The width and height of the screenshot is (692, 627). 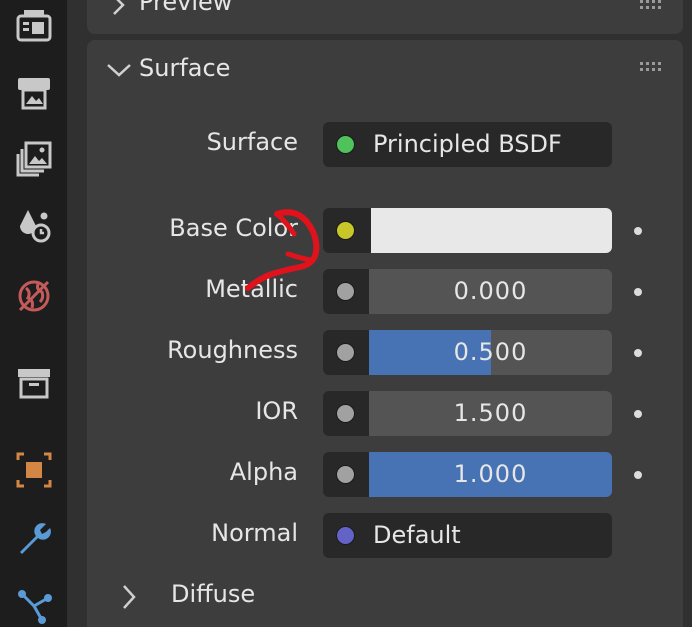 I want to click on ior-value: 1.500, so click(x=490, y=413).